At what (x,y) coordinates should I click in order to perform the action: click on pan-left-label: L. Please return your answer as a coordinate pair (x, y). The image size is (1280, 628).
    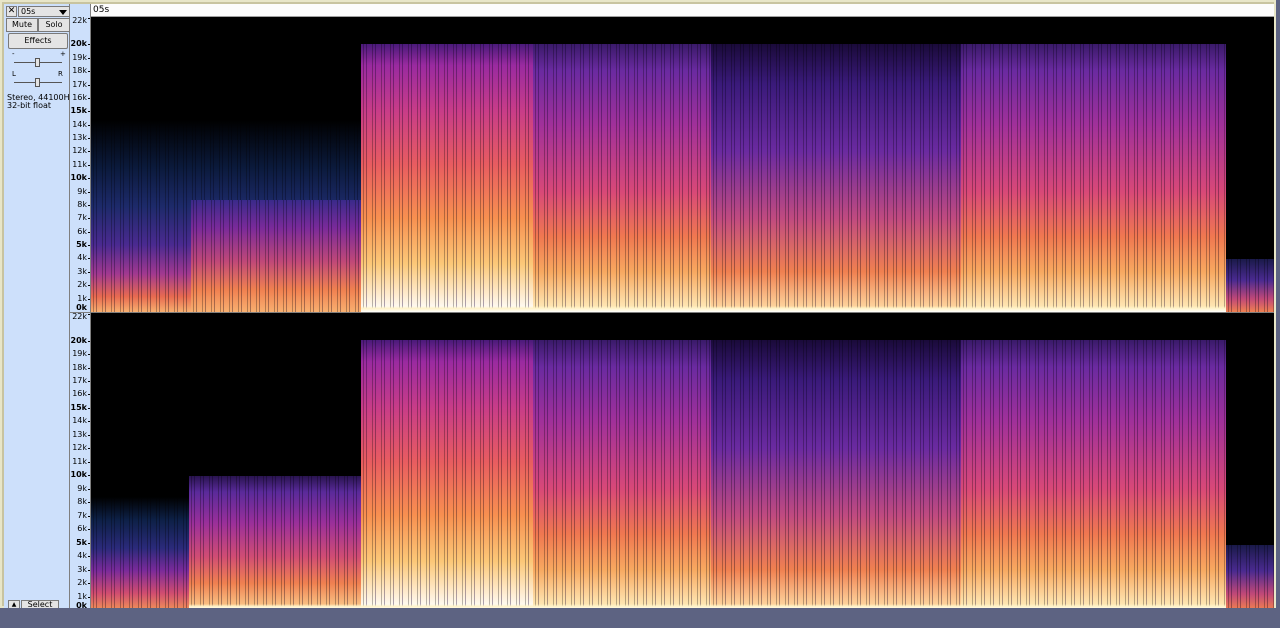
    Looking at the image, I should click on (14, 74).